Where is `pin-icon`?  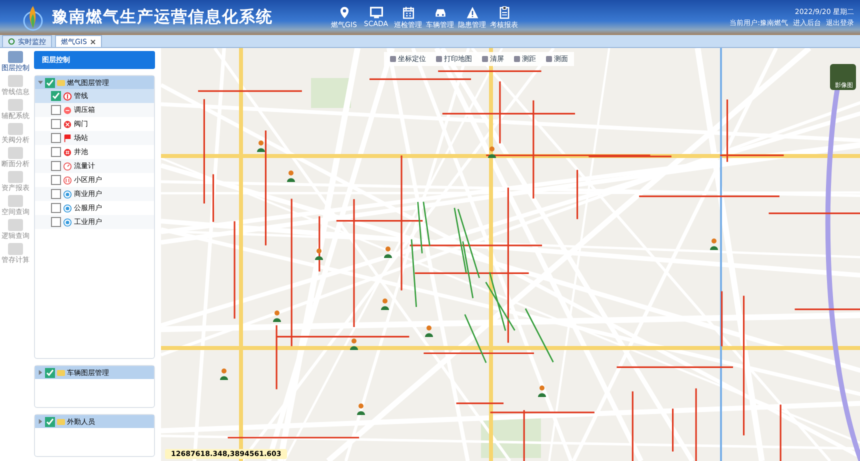 pin-icon is located at coordinates (344, 12).